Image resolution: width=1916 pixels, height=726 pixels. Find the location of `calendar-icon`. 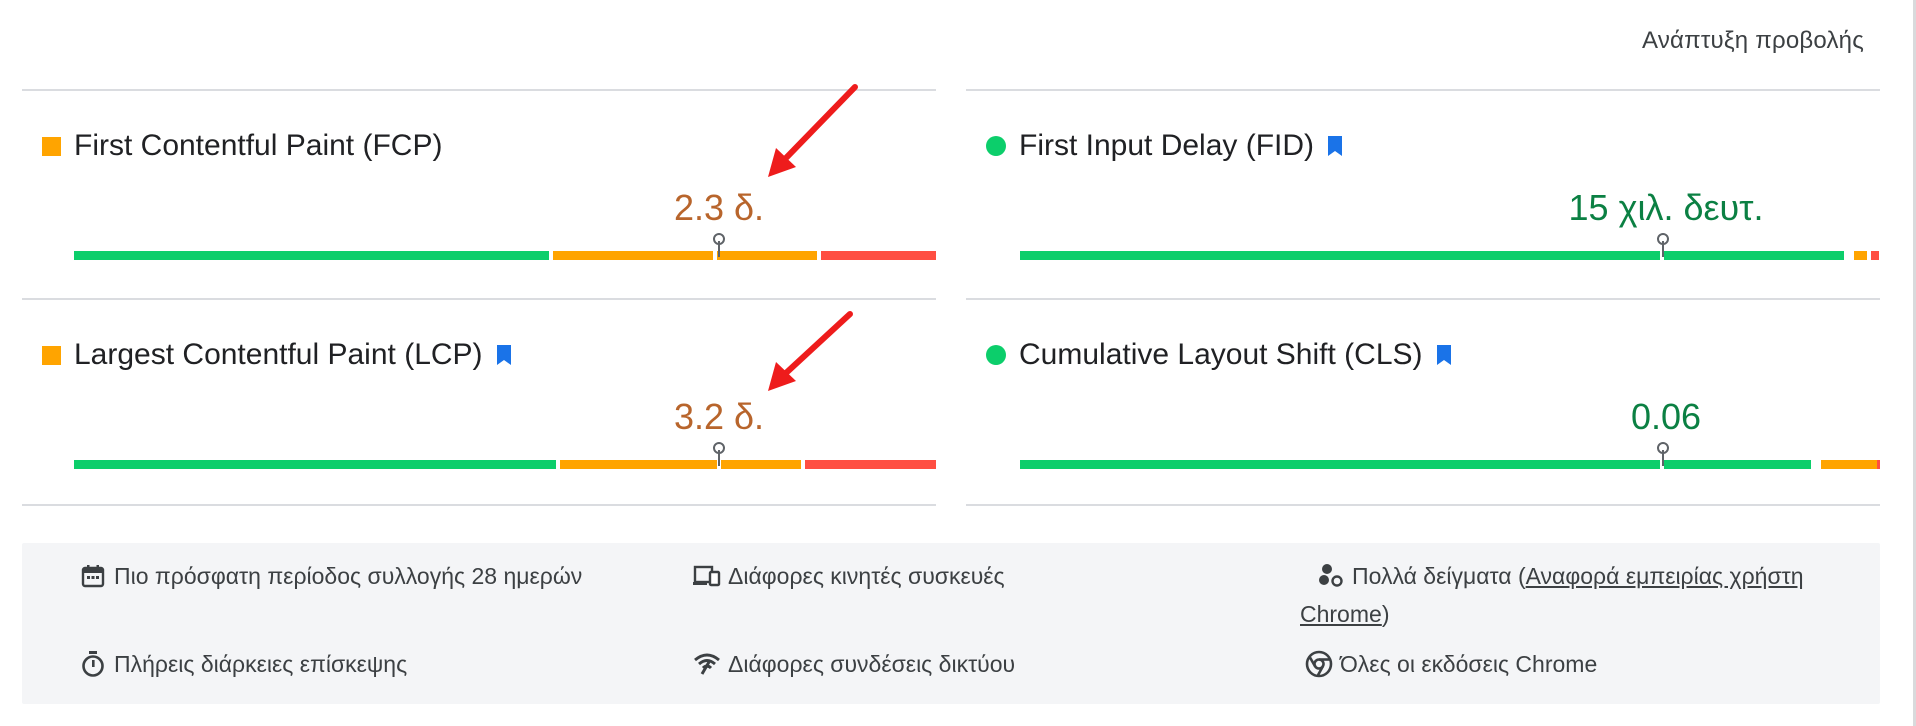

calendar-icon is located at coordinates (93, 576).